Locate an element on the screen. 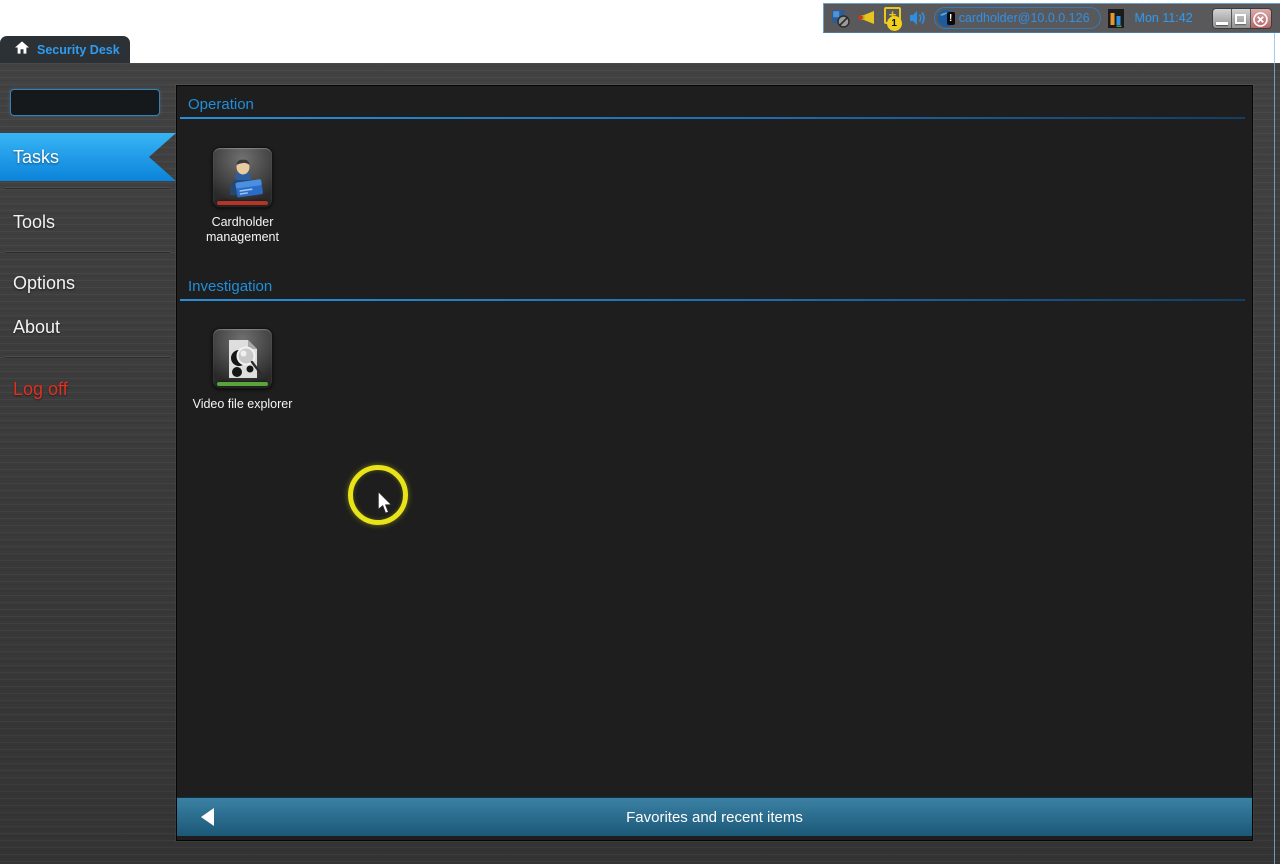 The image size is (1280, 864). sidebar-item-options: Options is located at coordinates (44, 283).